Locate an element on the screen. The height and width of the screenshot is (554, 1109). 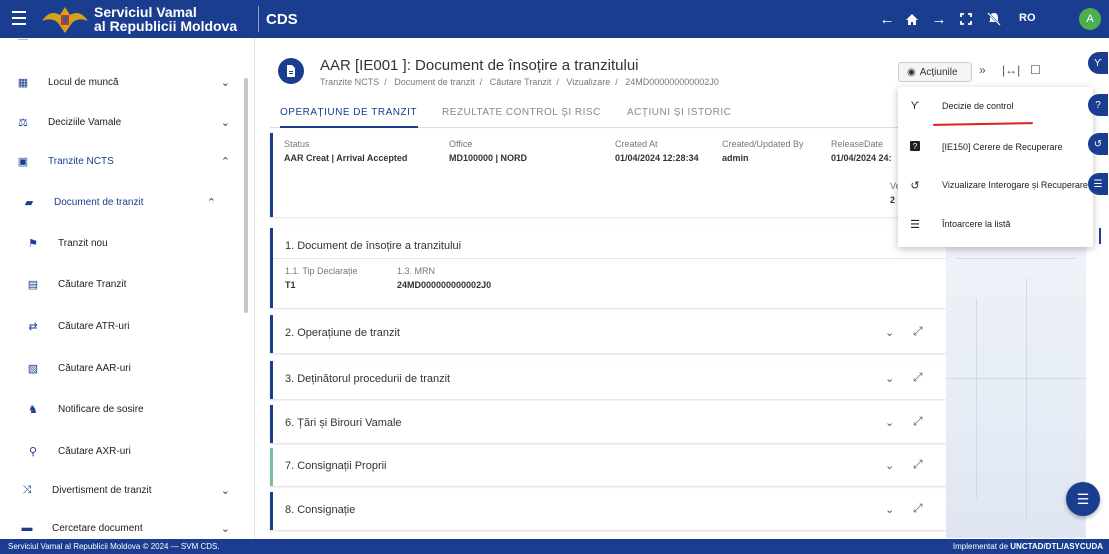
breadcrumb-item: Vizualizare is located at coordinates (588, 82).